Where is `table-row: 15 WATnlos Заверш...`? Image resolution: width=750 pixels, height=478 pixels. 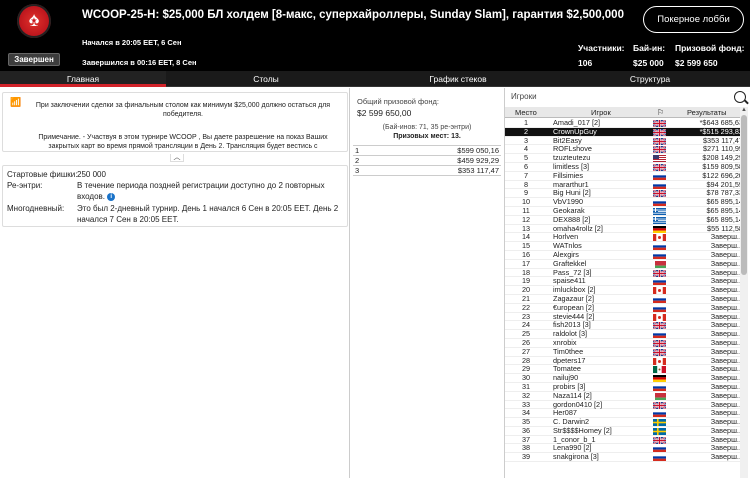 table-row: 15 WATnlos Заверш... is located at coordinates (625, 246).